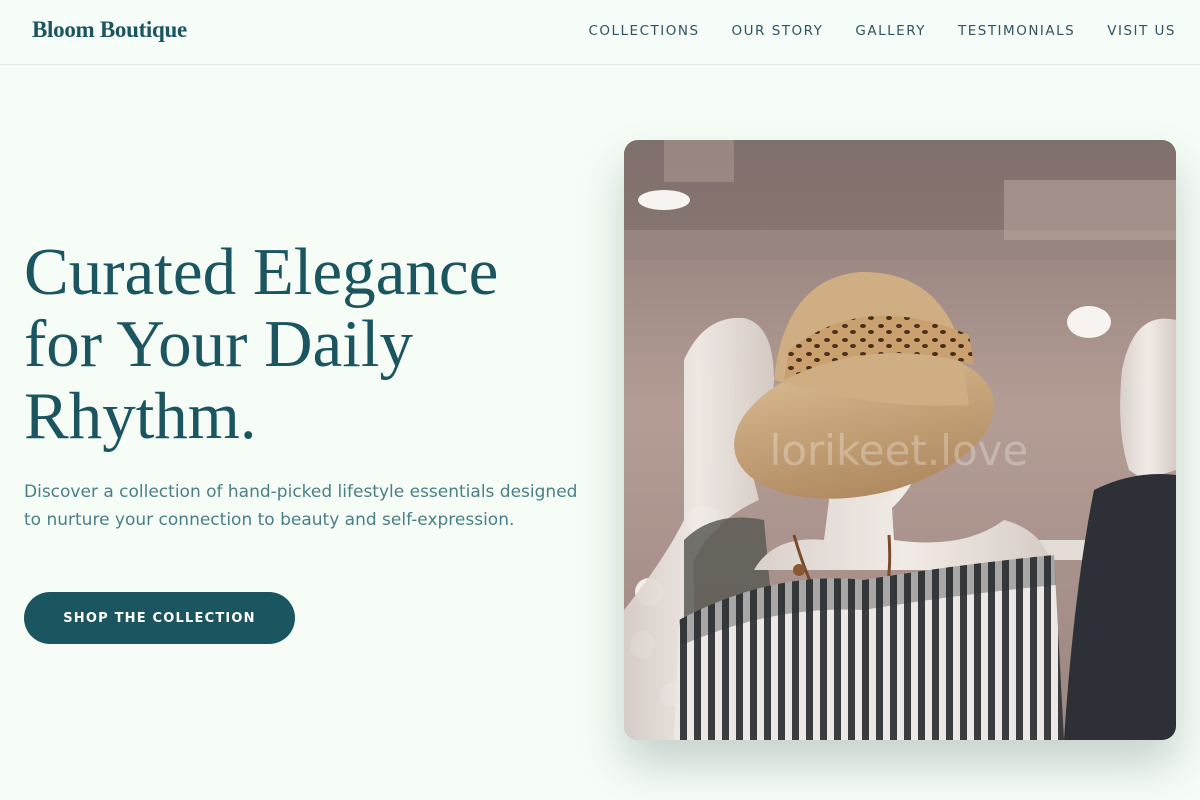  What do you see at coordinates (1141, 31) in the screenshot?
I see `nav-item-visit-us: VISIT US` at bounding box center [1141, 31].